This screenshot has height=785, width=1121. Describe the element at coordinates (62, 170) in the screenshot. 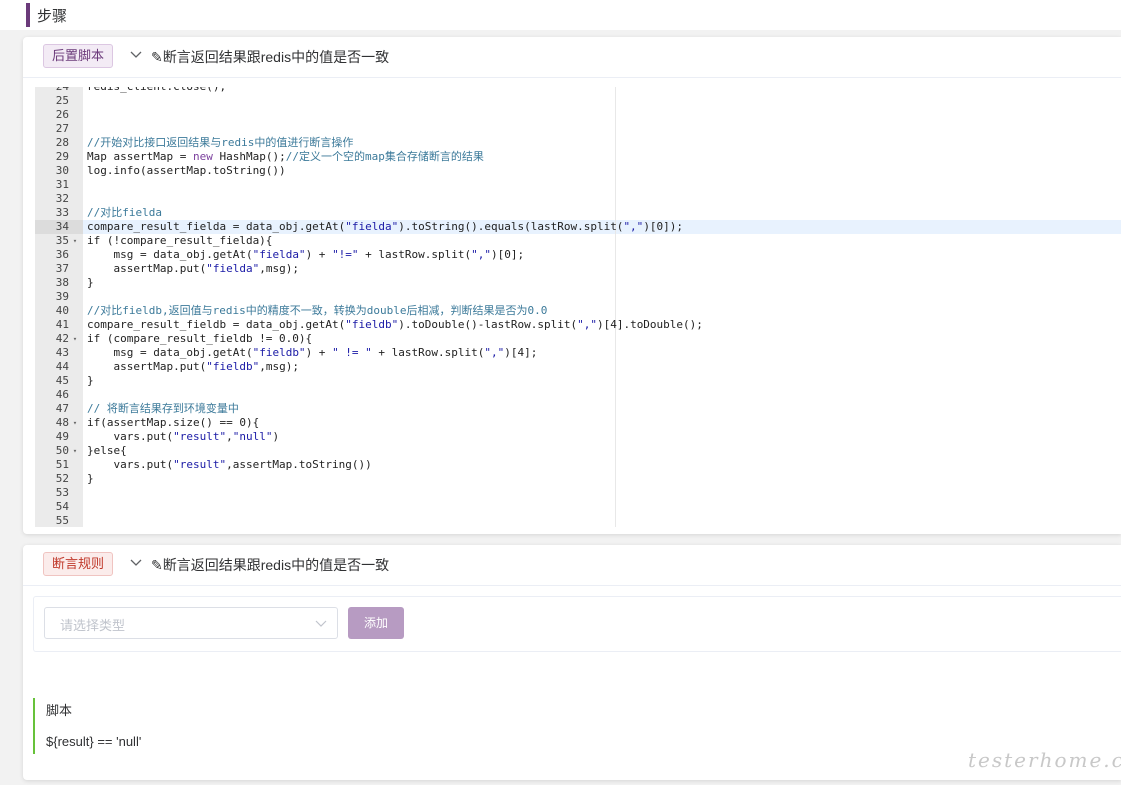

I see `line-number: 30` at that location.